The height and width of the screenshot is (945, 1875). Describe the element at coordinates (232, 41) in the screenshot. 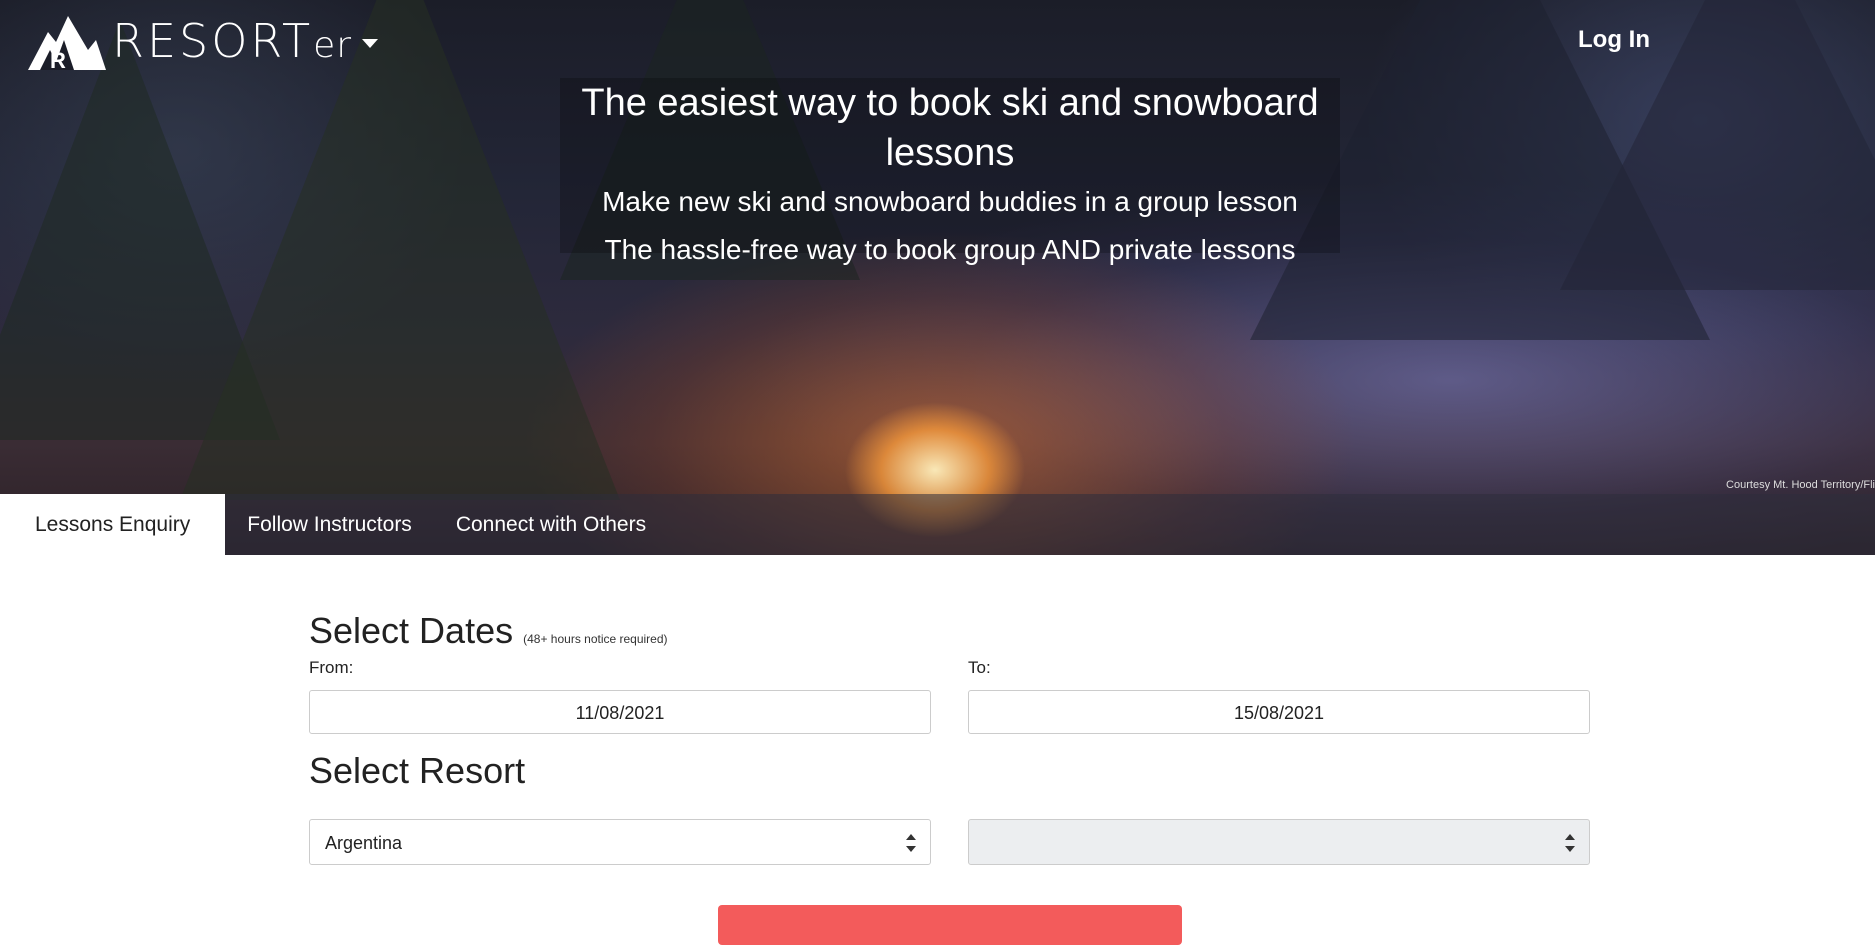

I see `brand-name: RESORTer` at that location.